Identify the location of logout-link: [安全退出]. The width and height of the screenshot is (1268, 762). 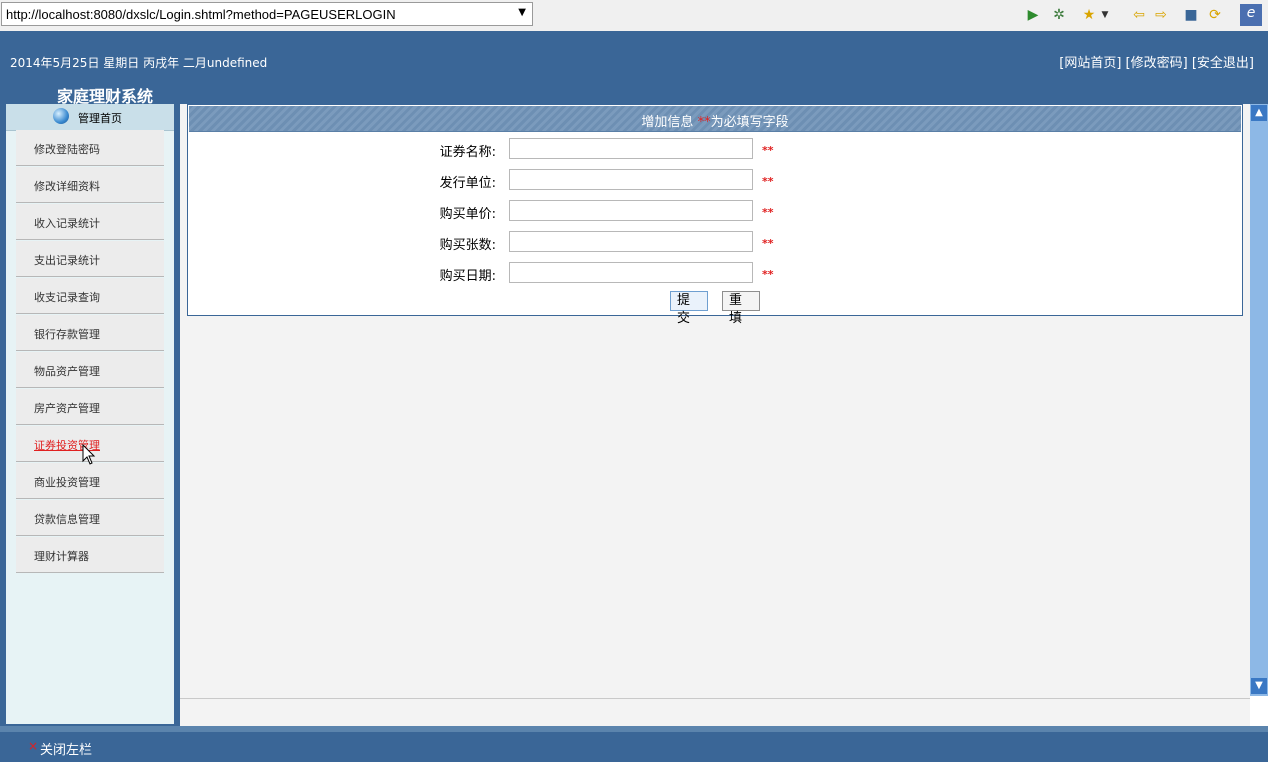
(1223, 63).